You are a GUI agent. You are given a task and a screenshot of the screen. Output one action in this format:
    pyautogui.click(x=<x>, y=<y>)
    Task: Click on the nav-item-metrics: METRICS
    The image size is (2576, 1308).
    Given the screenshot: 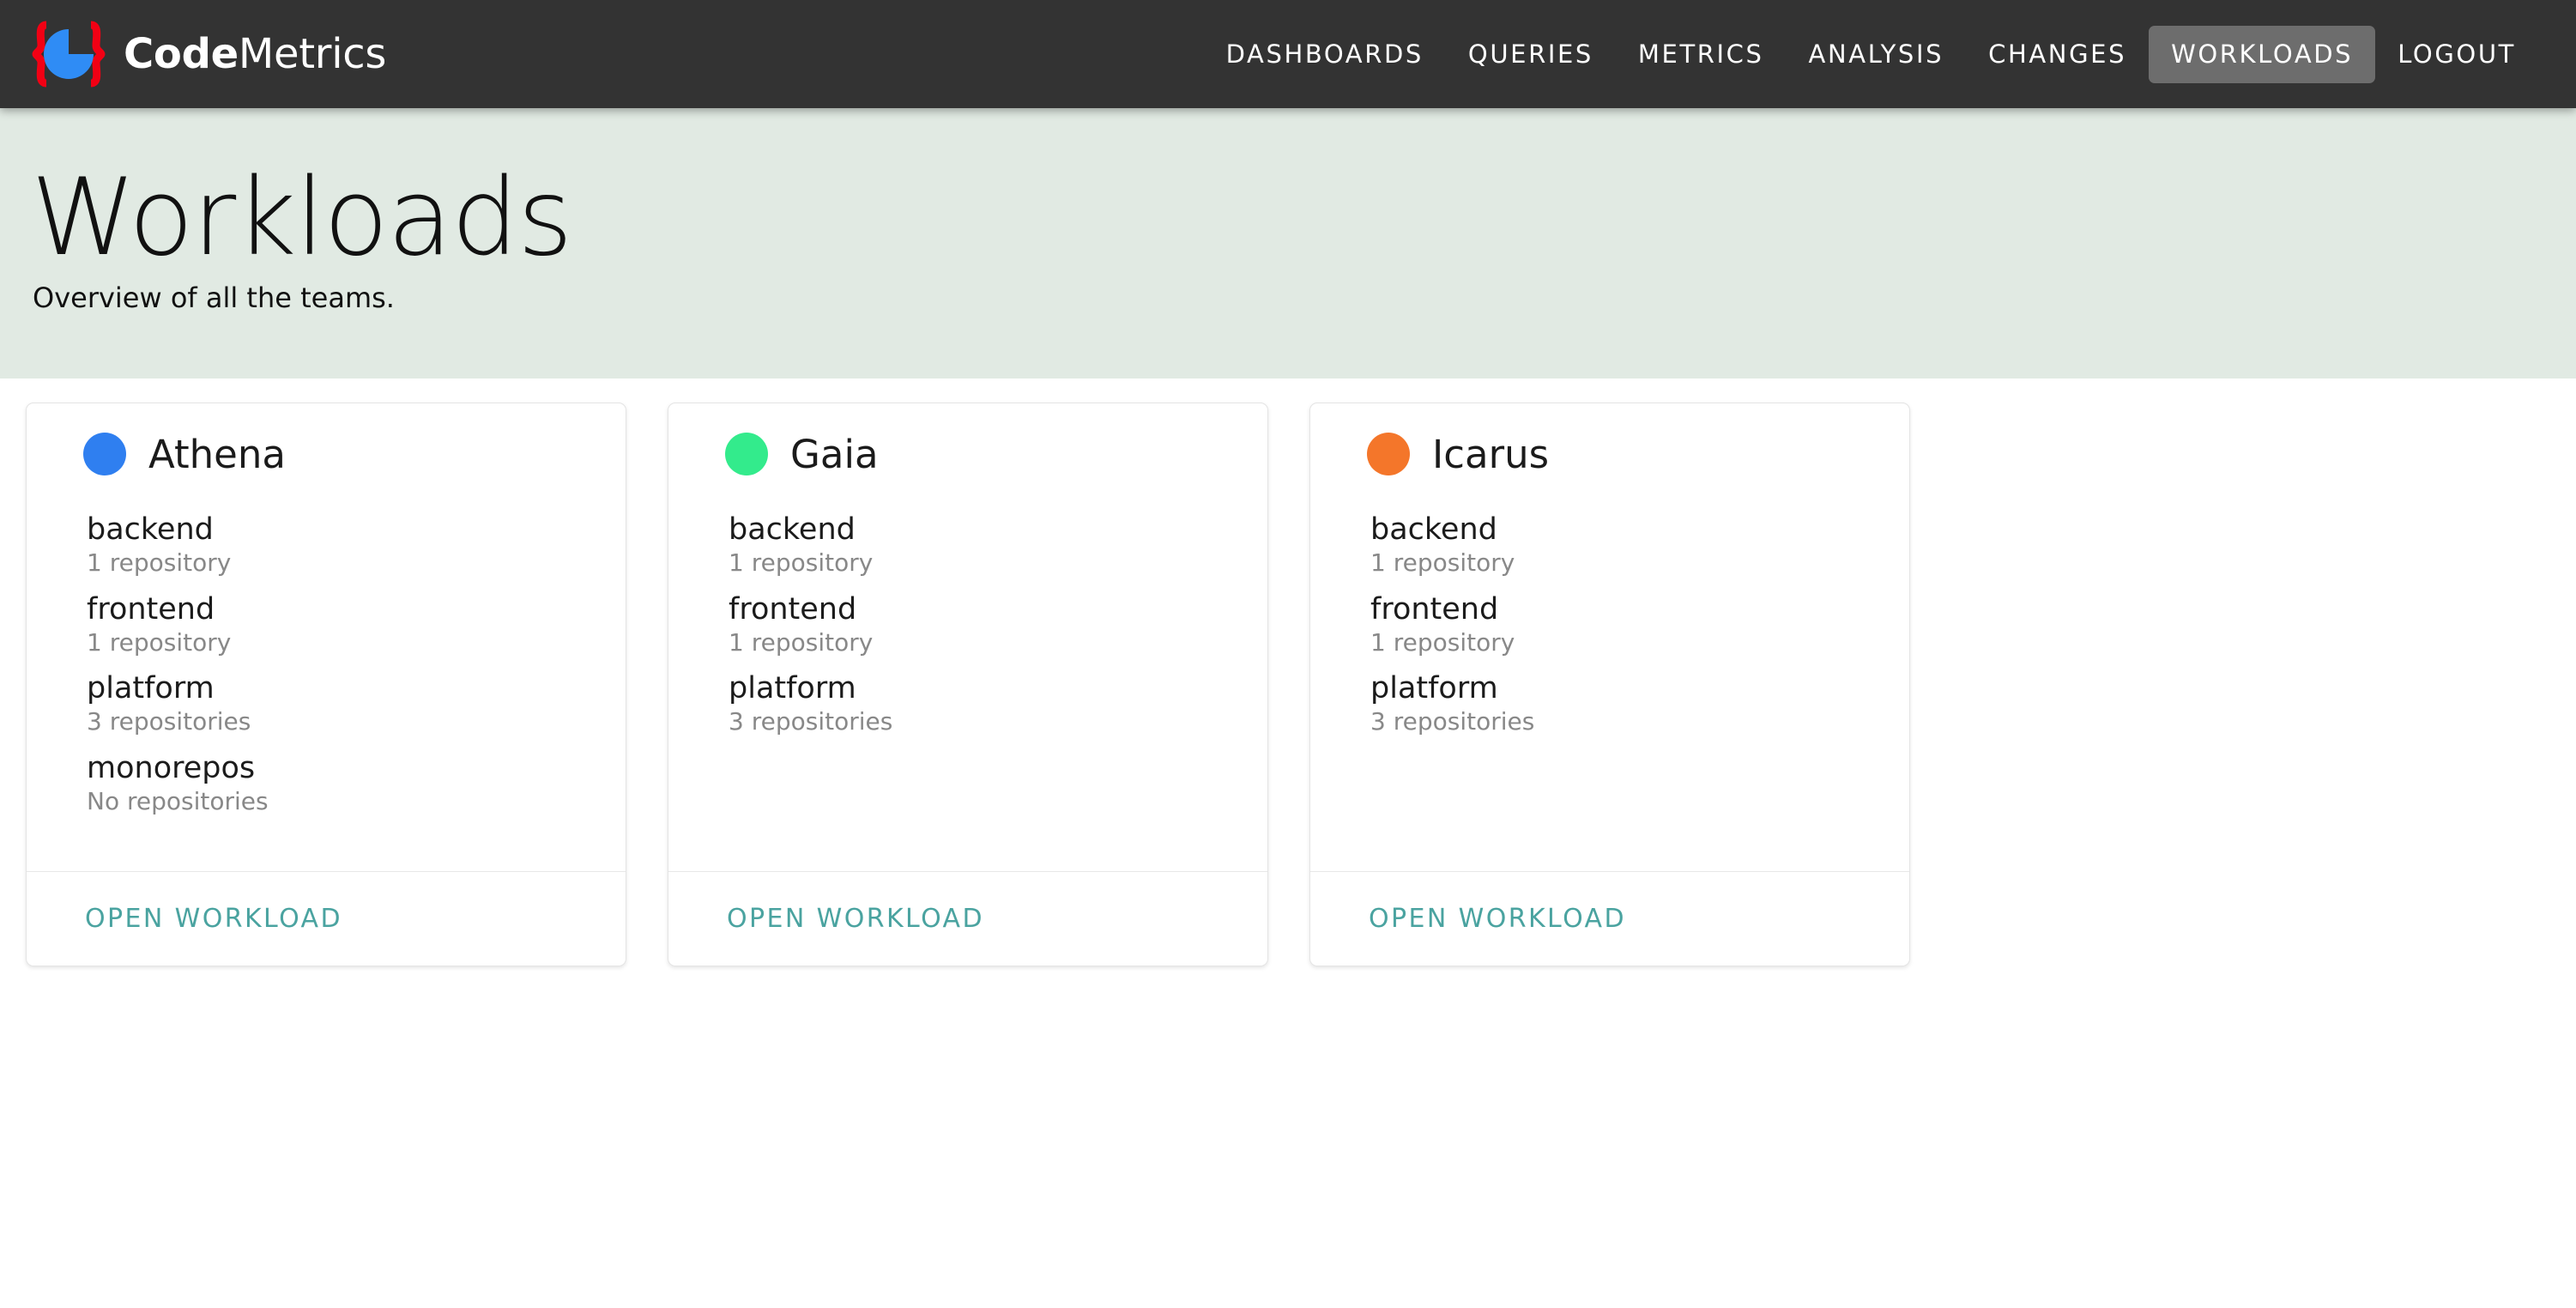 What is the action you would take?
    pyautogui.click(x=1701, y=54)
    